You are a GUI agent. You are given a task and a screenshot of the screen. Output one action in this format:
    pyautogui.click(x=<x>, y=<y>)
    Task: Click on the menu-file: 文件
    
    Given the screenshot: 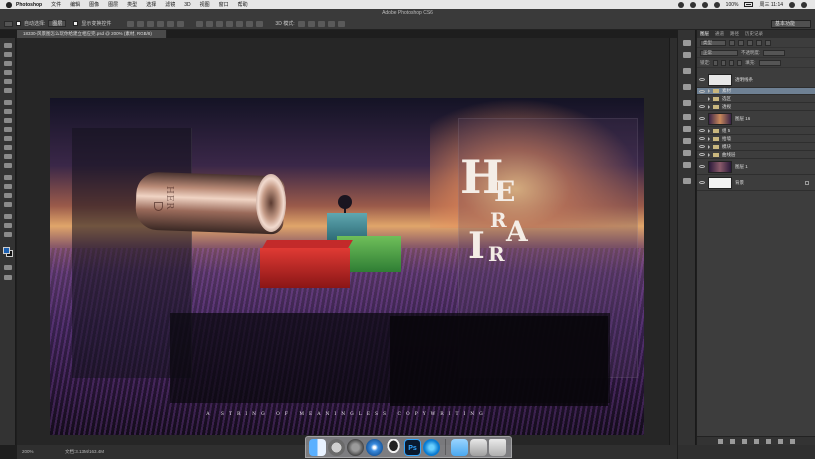 What is the action you would take?
    pyautogui.click(x=56, y=4)
    